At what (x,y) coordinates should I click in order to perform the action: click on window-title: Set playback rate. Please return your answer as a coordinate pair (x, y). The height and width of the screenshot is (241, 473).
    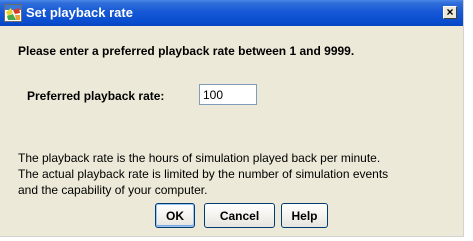
    Looking at the image, I should click on (79, 12).